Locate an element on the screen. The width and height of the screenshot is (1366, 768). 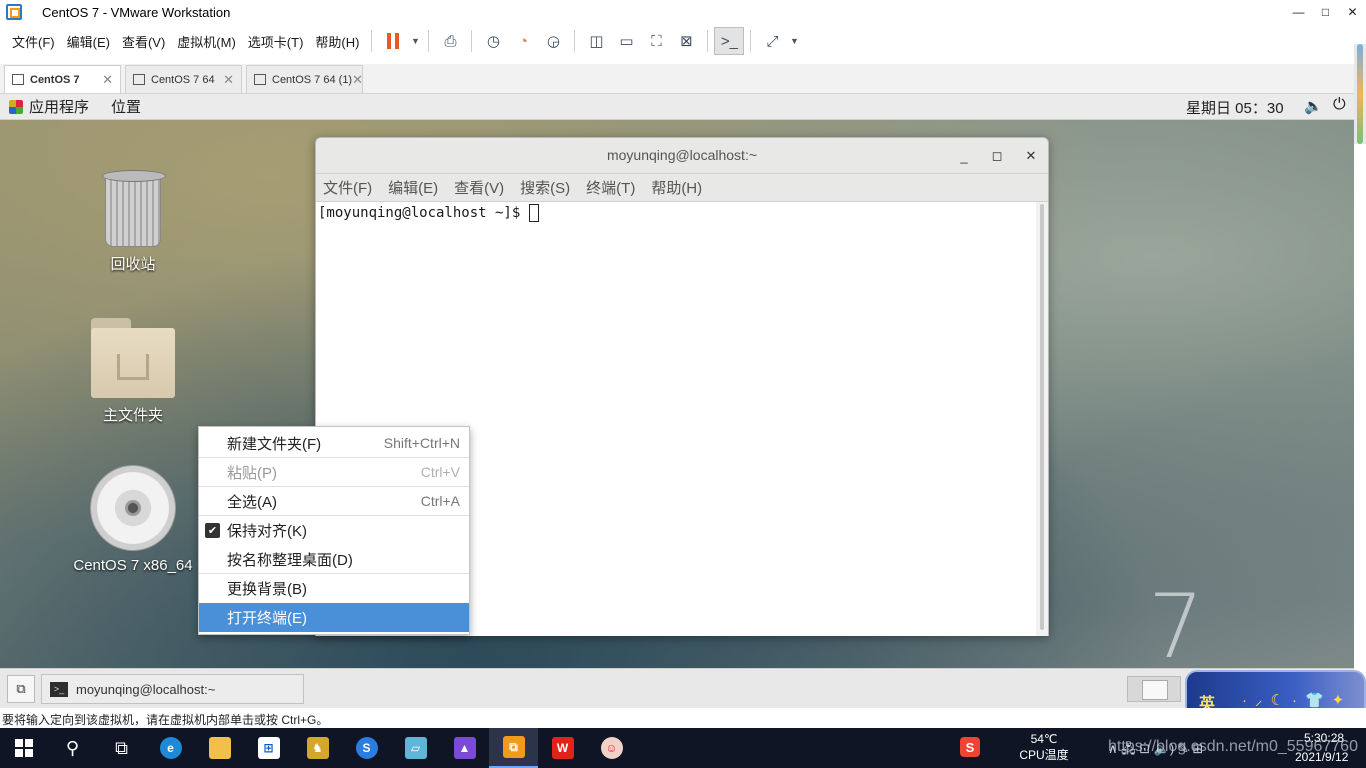
applications-icon is located at coordinates (16, 106).